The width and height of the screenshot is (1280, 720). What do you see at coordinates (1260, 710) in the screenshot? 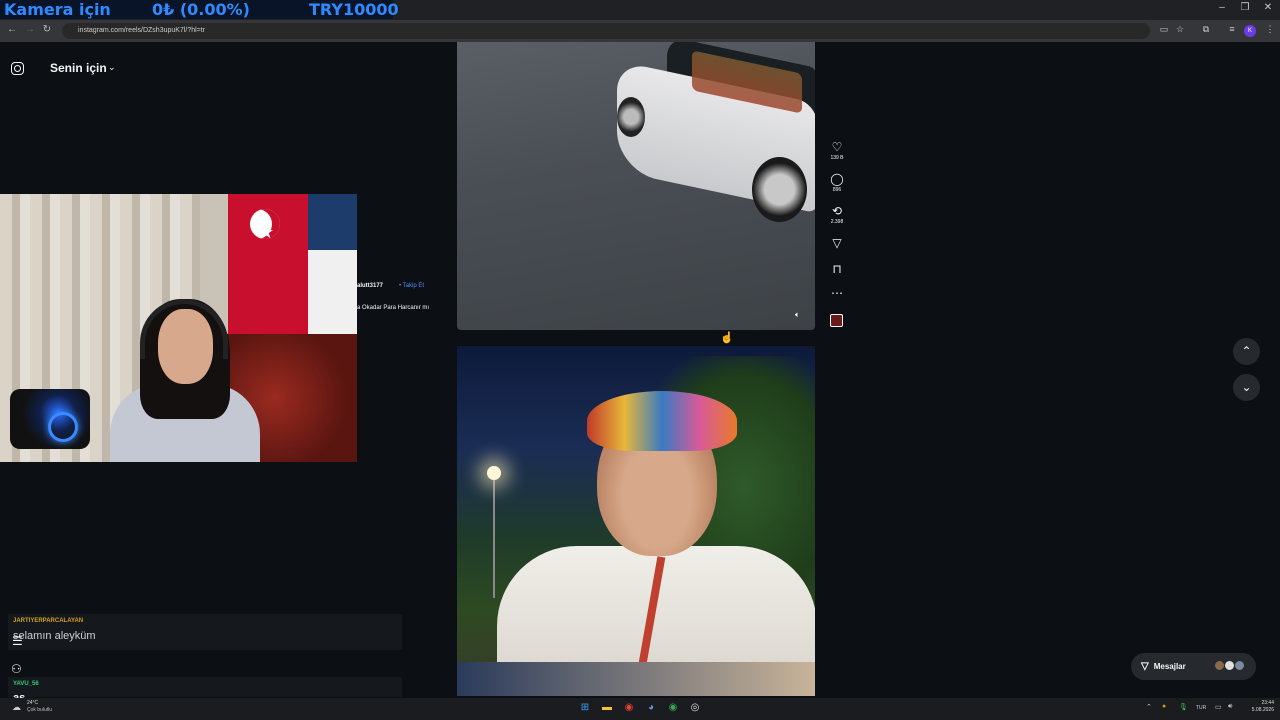
I see `clock-date: 5.08.2026` at bounding box center [1260, 710].